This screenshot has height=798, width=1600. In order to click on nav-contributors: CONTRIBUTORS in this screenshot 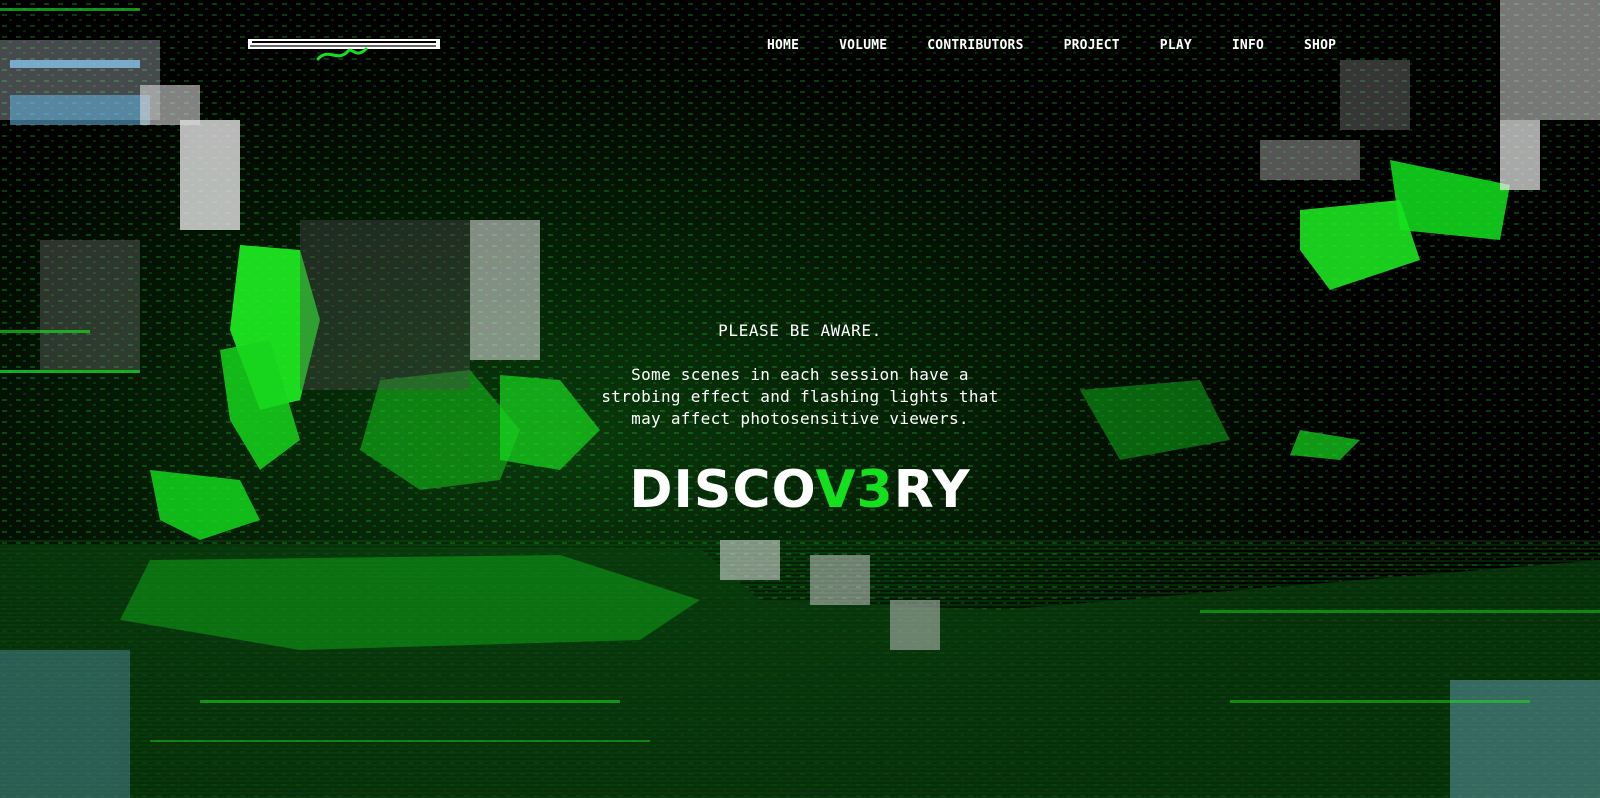, I will do `click(975, 46)`.